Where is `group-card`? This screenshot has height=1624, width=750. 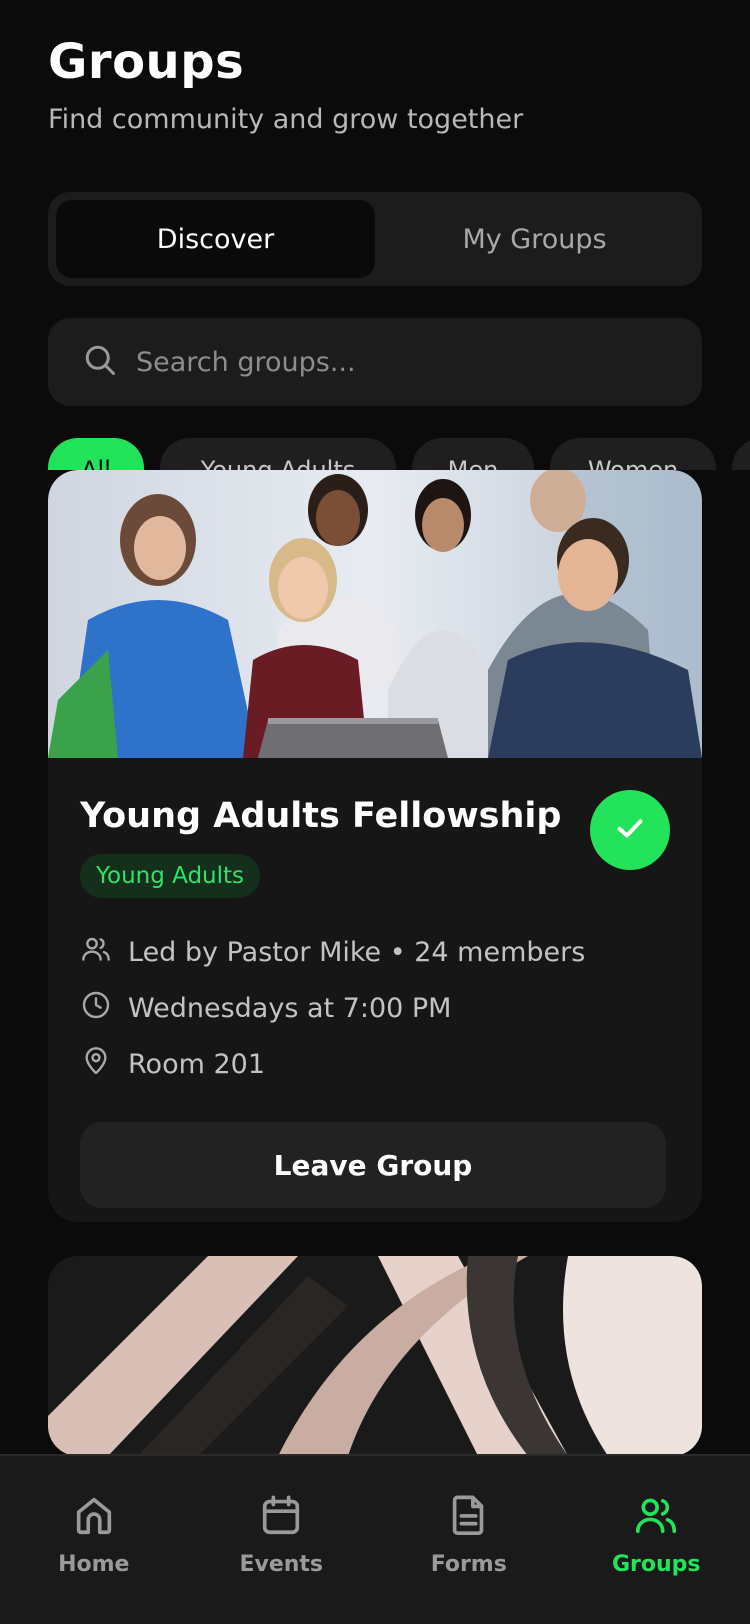
group-card is located at coordinates (375, 1356).